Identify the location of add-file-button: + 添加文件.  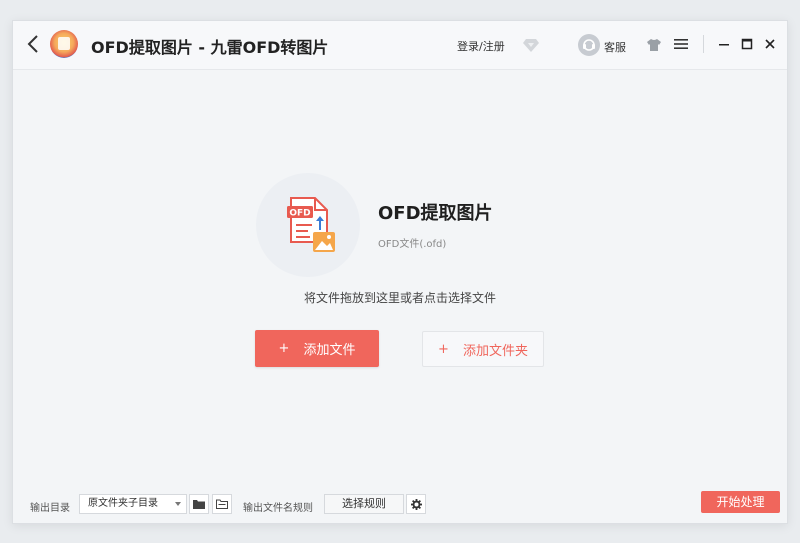
(317, 348).